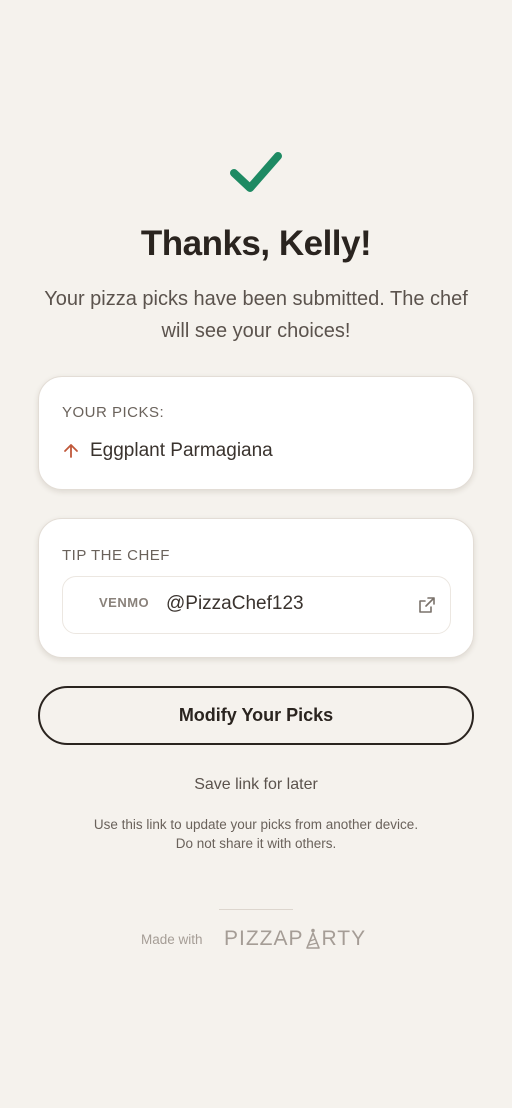  What do you see at coordinates (264, 938) in the screenshot?
I see `brand-text-part1: PIZZAP` at bounding box center [264, 938].